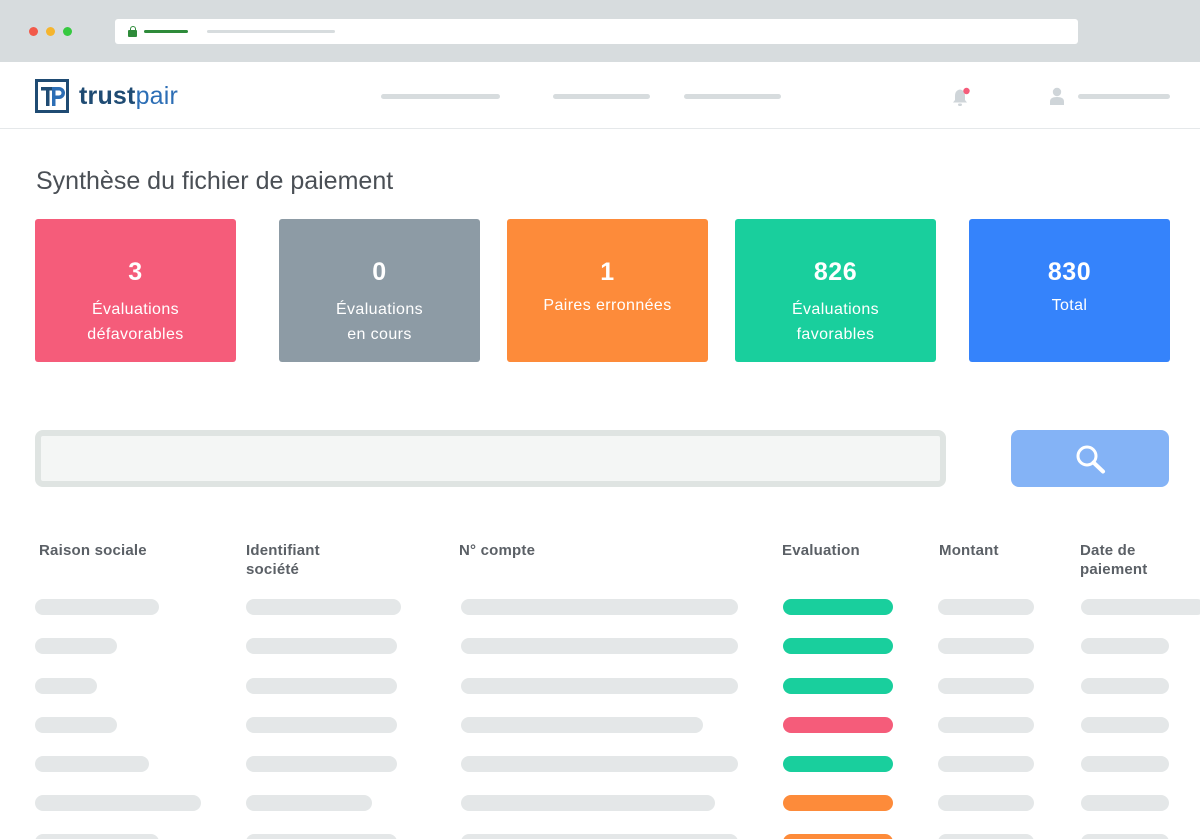 This screenshot has height=839, width=1200. I want to click on bell-icon, so click(961, 97).